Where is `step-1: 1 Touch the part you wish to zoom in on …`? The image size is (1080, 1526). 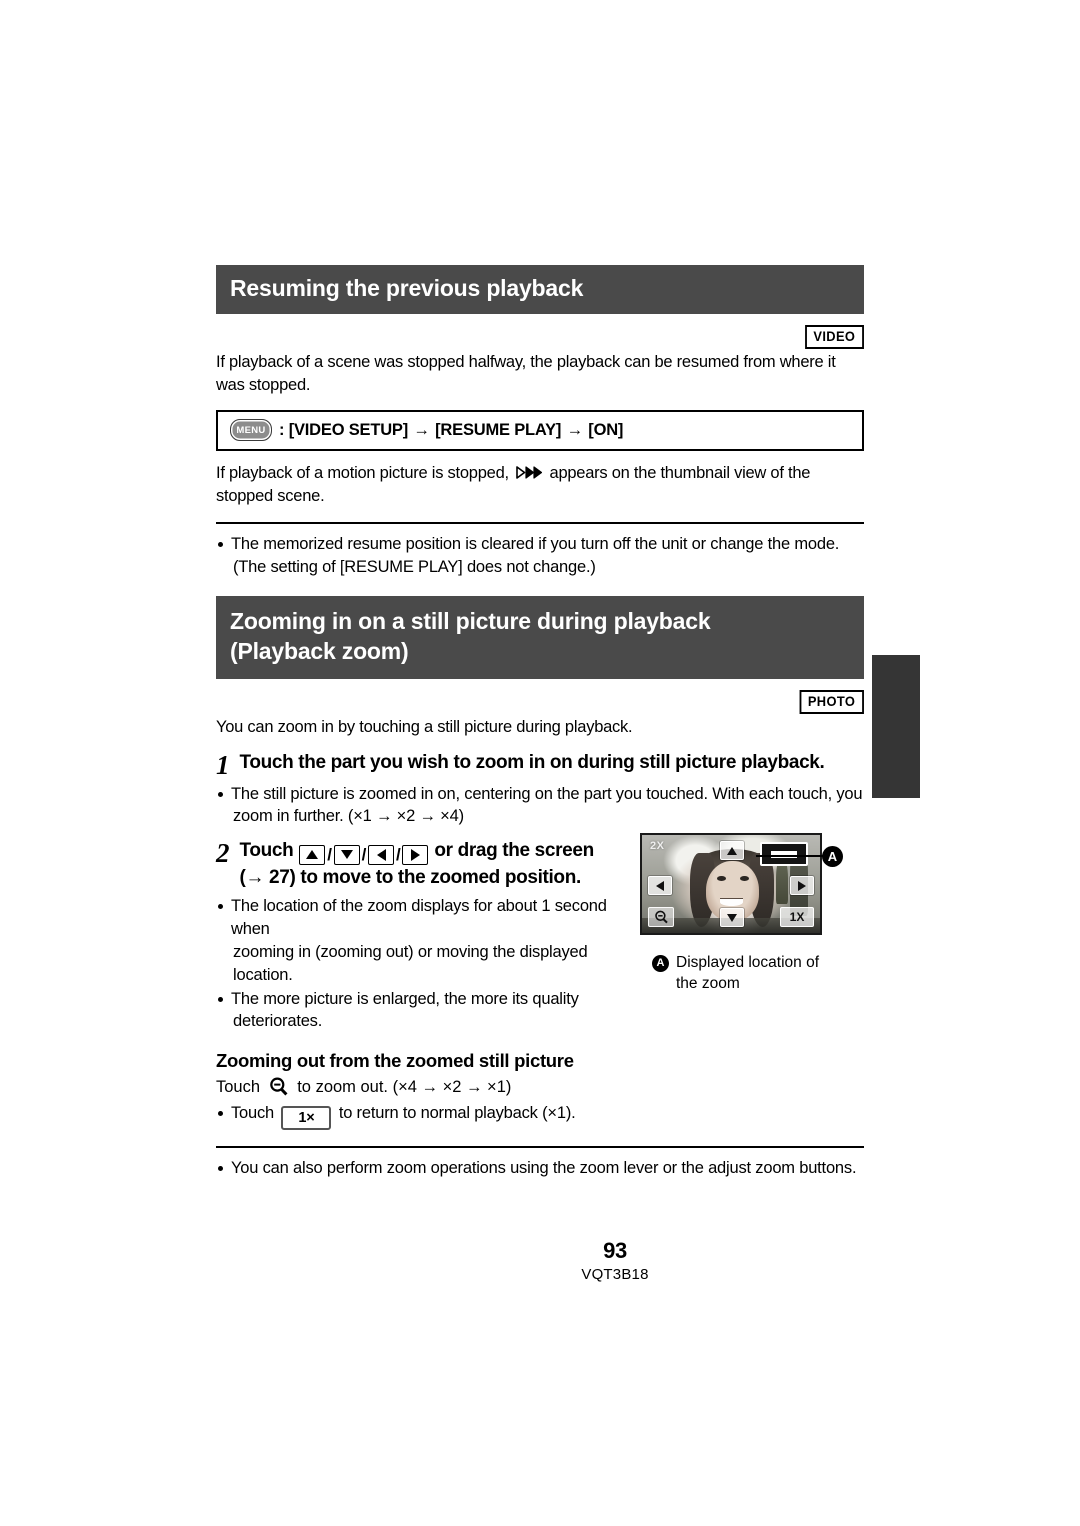
step-1: 1 Touch the part you wish to zoom in on … is located at coordinates (540, 765).